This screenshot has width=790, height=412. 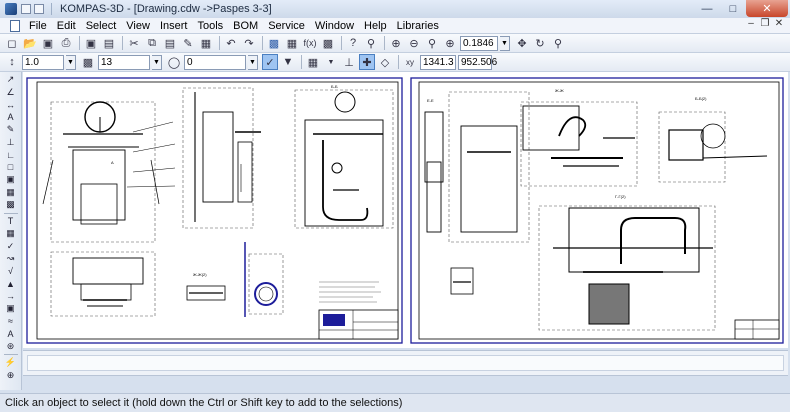 What do you see at coordinates (38, 26) in the screenshot?
I see `menu-file: File` at bounding box center [38, 26].